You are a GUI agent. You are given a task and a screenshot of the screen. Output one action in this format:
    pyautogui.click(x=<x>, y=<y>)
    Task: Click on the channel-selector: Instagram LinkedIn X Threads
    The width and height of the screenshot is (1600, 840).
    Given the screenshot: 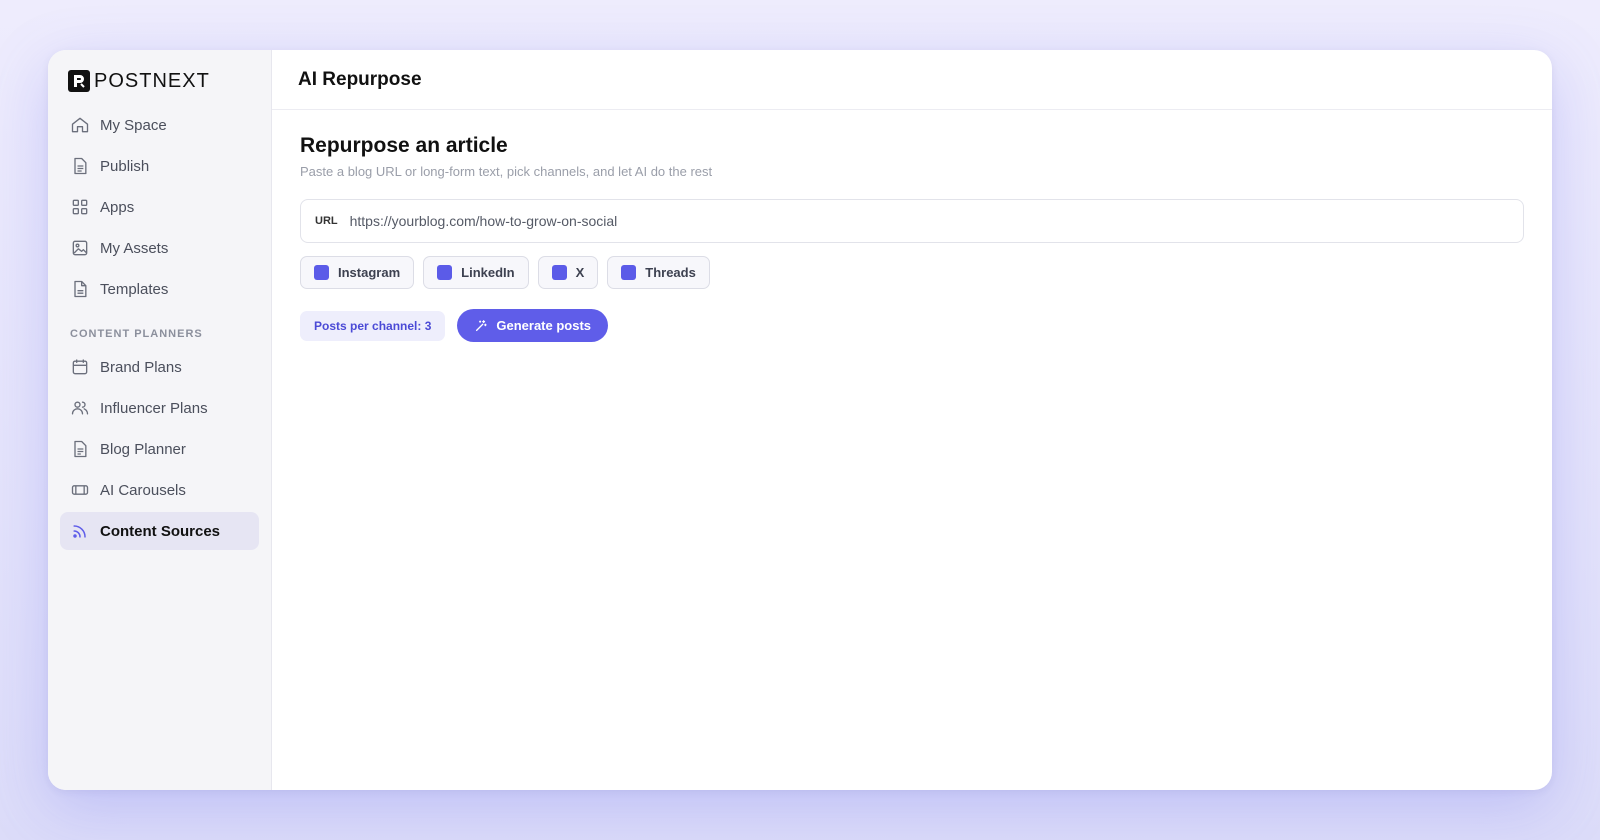 What is the action you would take?
    pyautogui.click(x=912, y=272)
    